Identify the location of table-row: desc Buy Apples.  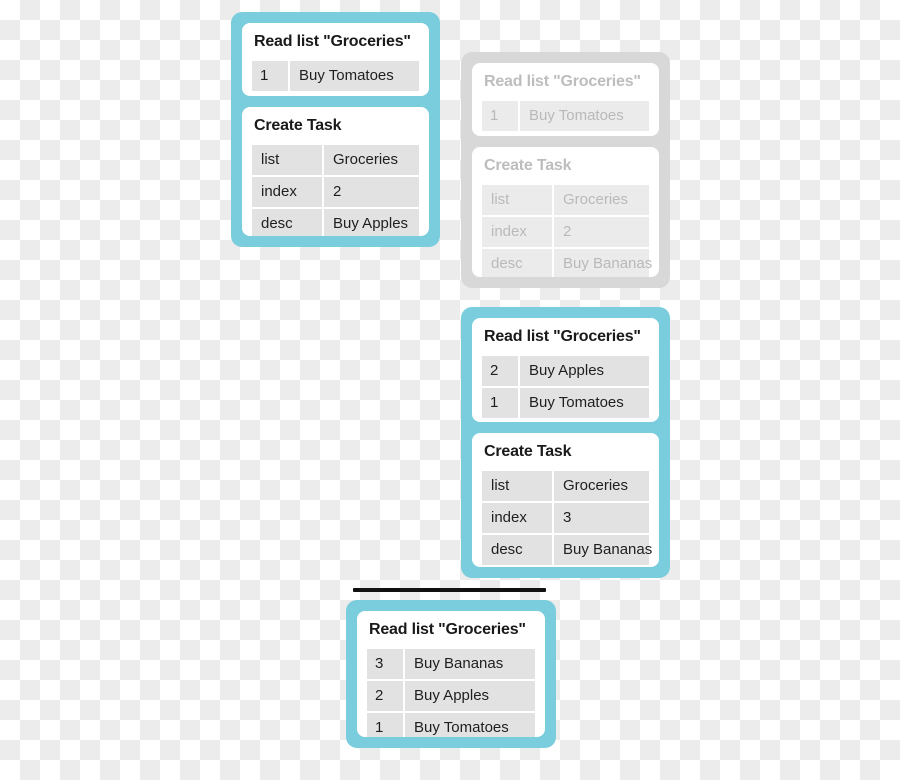
(335, 222).